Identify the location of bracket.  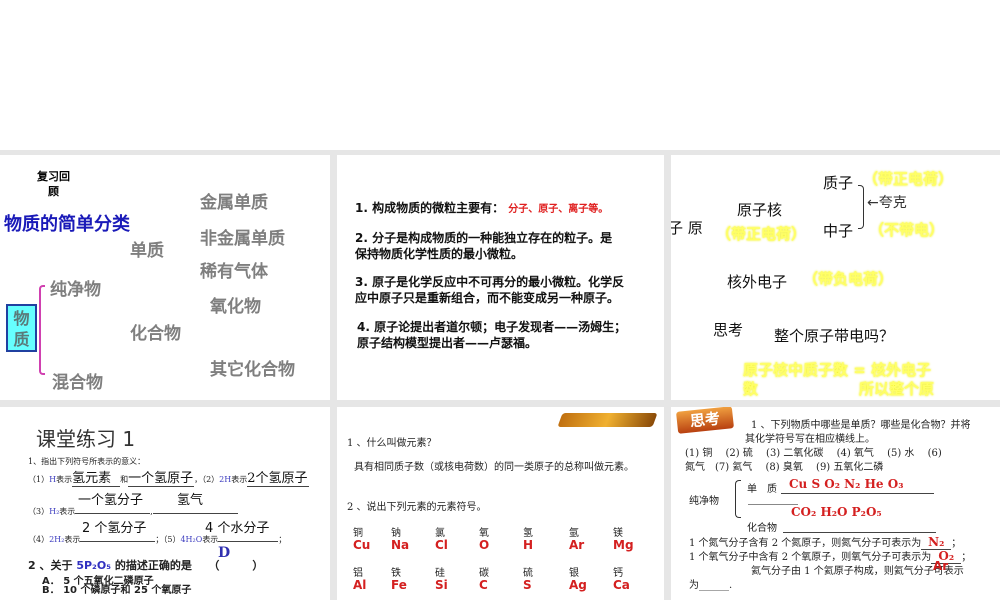
(42, 330).